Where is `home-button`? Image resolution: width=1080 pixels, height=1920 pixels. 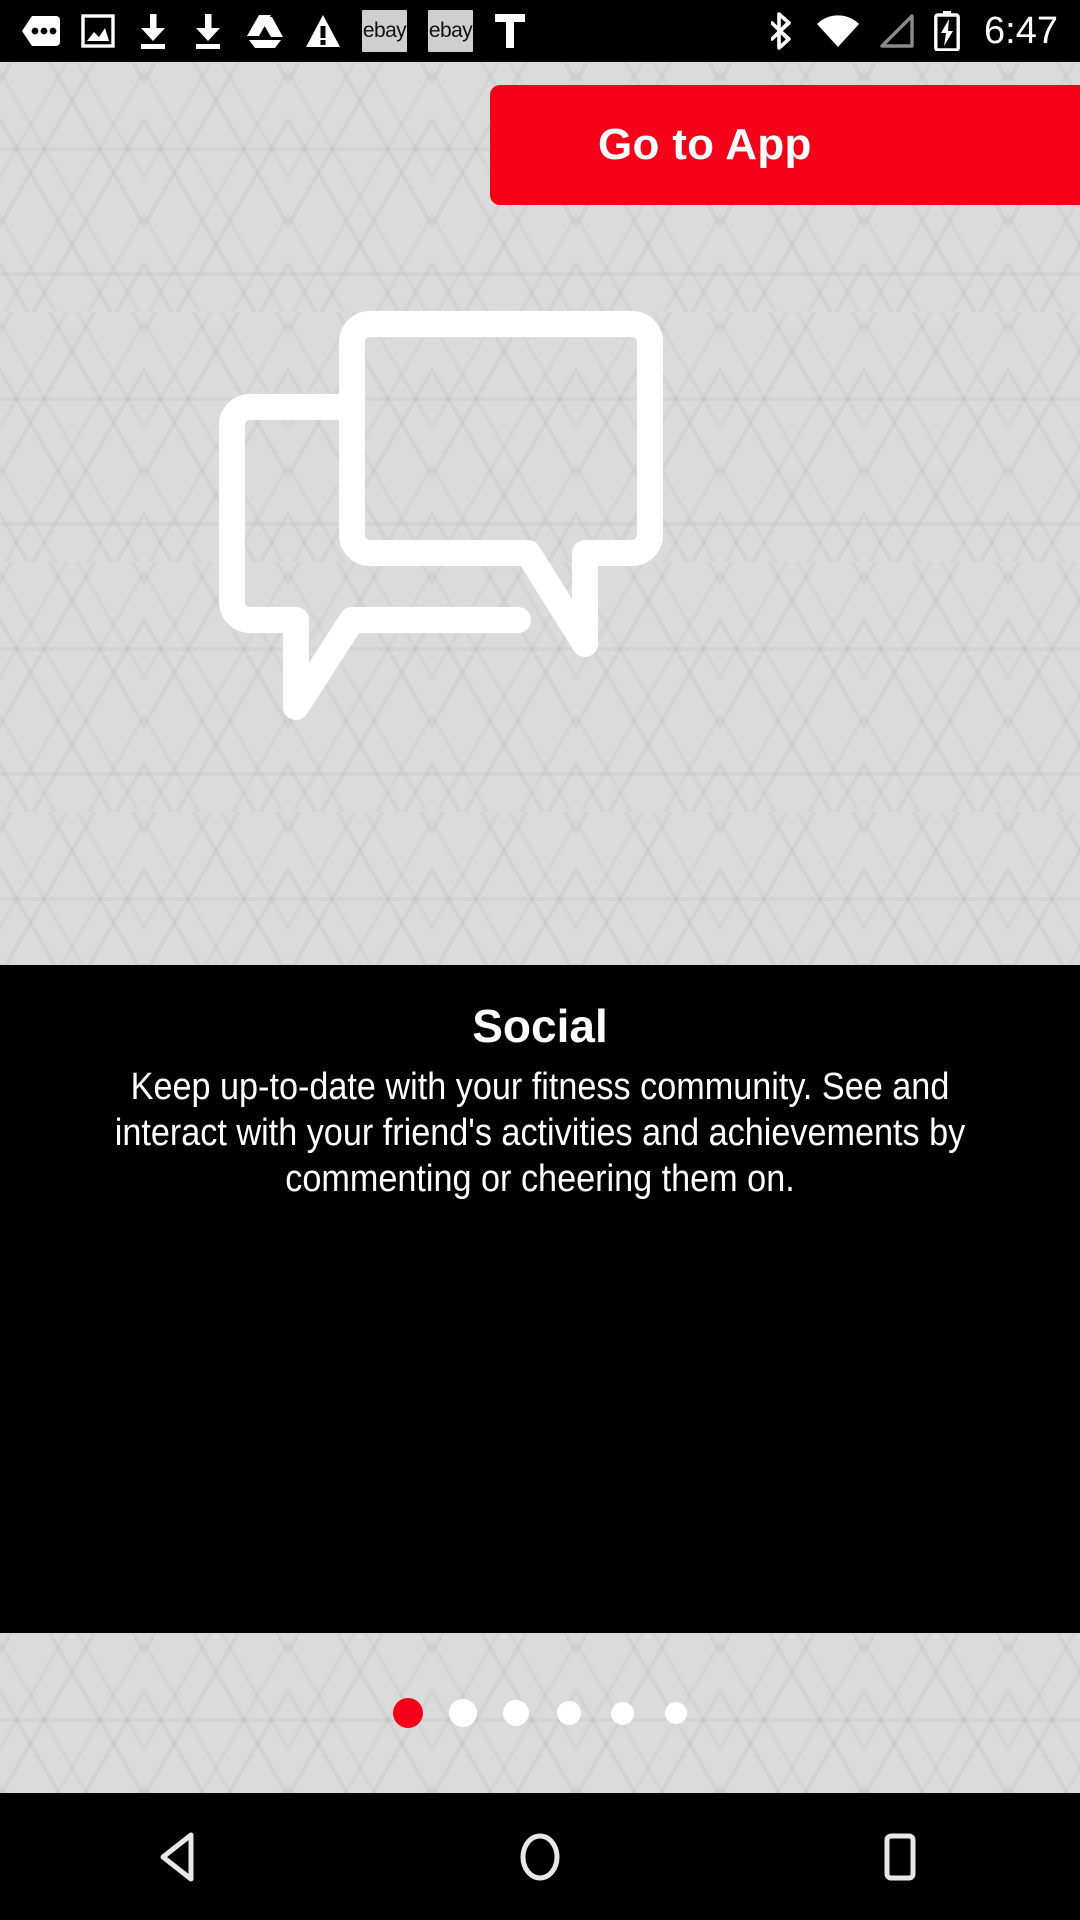 home-button is located at coordinates (540, 1856).